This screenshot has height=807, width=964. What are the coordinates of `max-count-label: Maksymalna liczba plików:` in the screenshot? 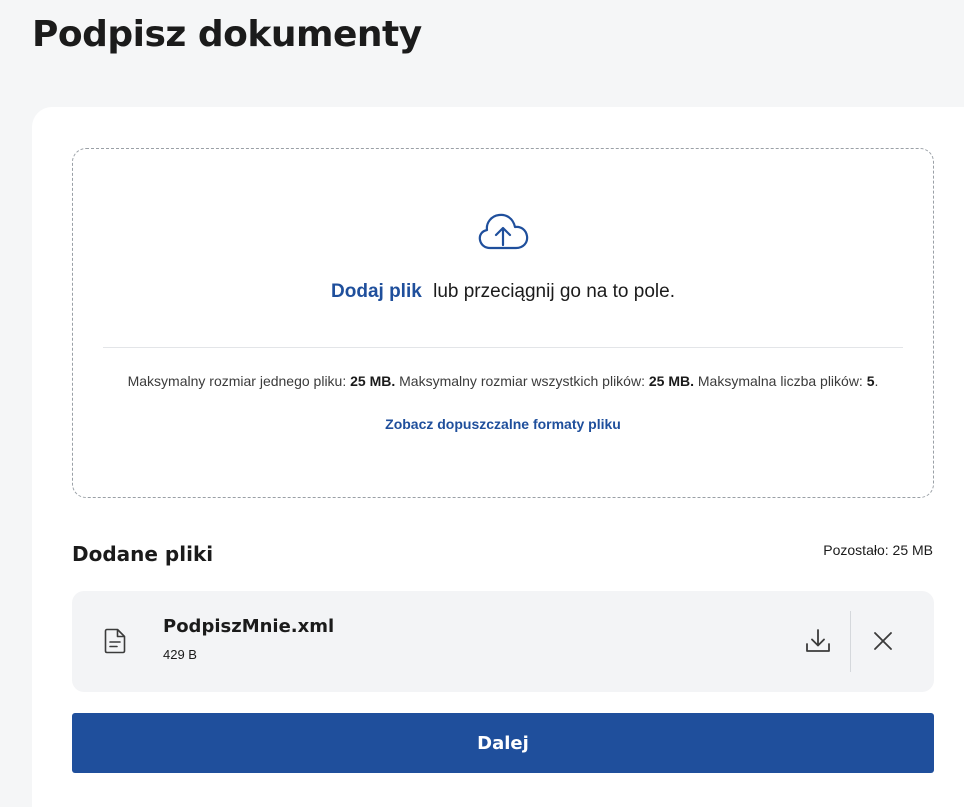 It's located at (780, 381).